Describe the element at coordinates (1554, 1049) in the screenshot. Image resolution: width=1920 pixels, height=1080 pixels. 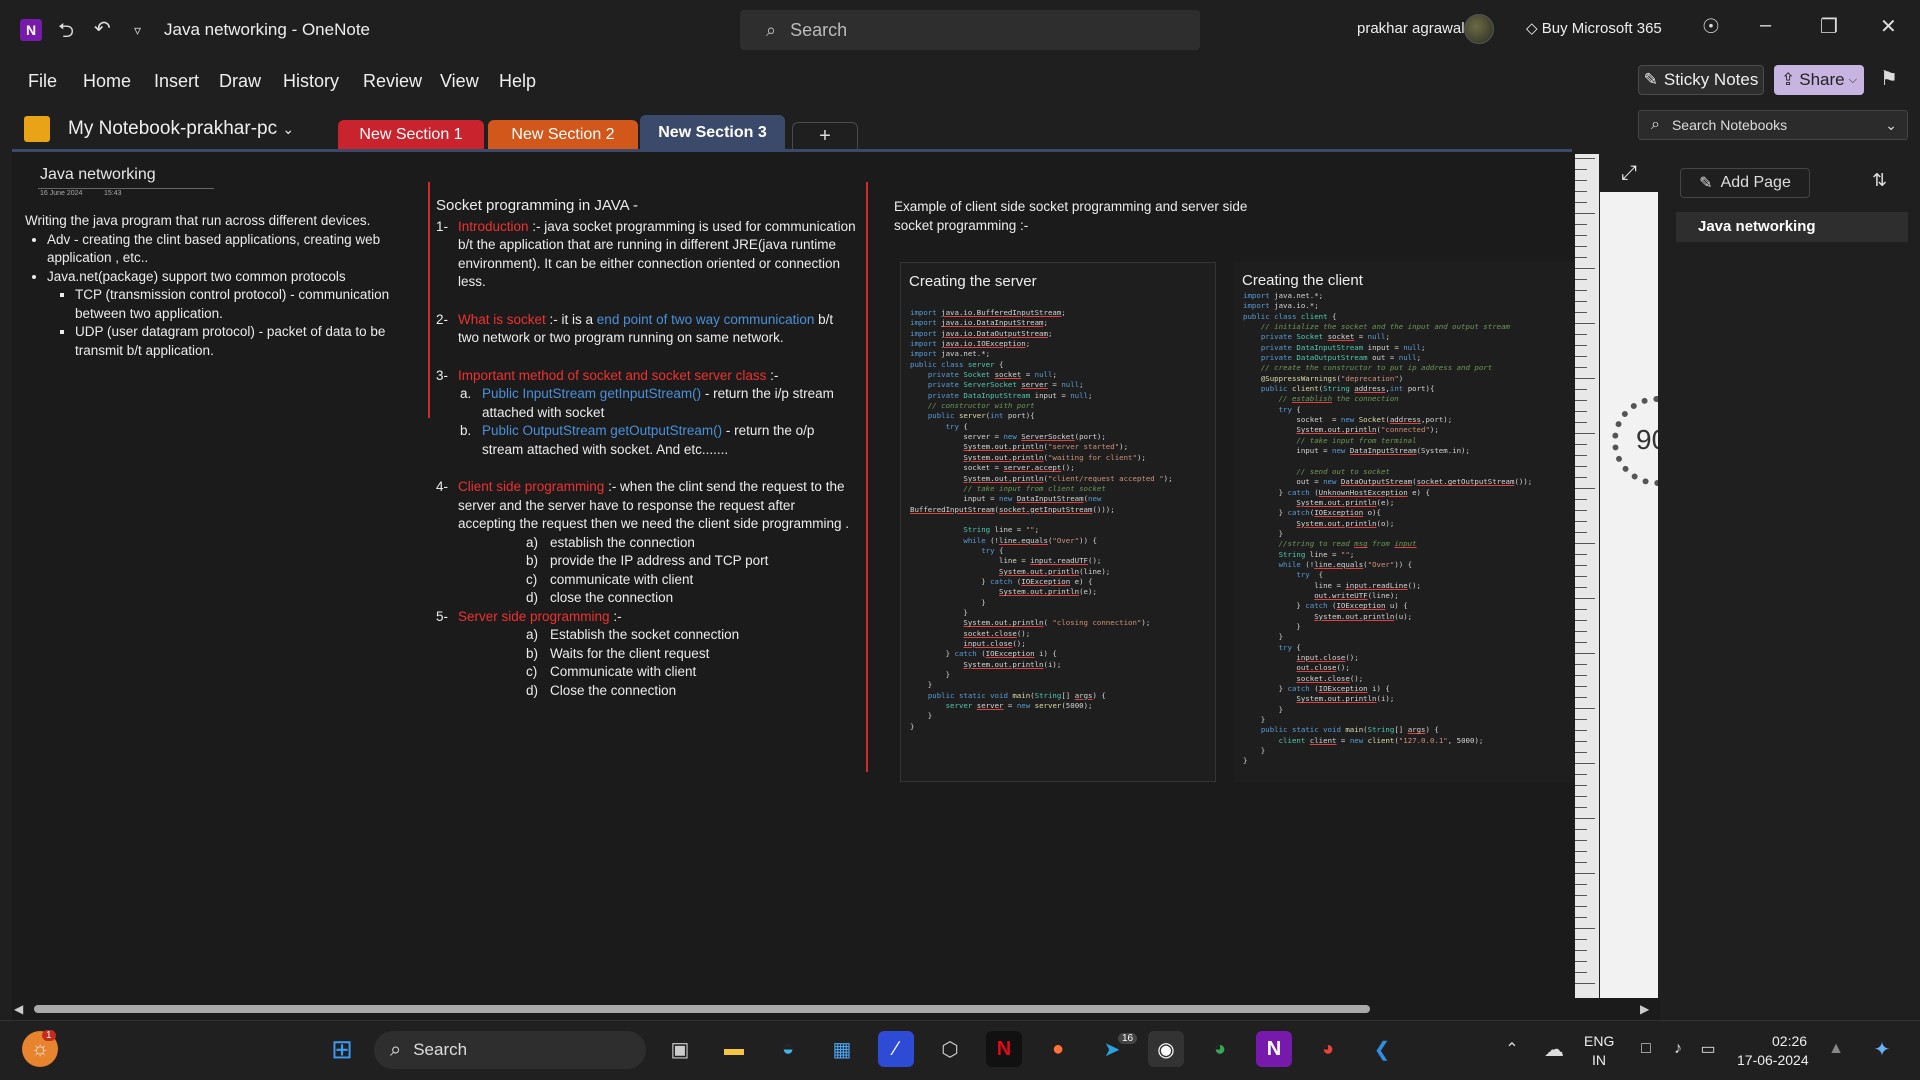
I see `onedrive-icon: ☁` at that location.